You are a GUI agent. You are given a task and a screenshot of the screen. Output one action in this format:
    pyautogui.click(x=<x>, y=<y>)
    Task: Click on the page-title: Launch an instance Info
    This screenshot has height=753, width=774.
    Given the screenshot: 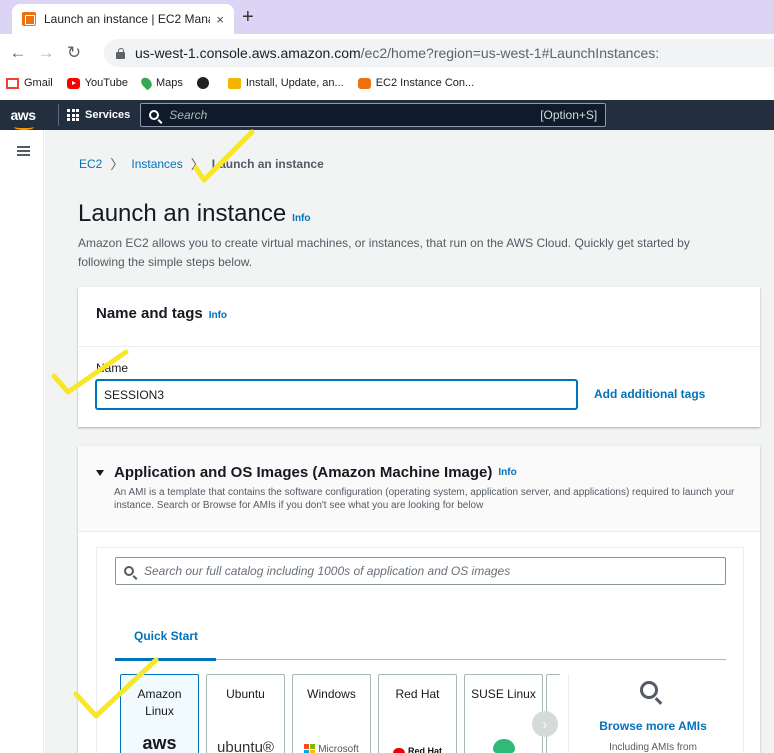 What is the action you would take?
    pyautogui.click(x=194, y=213)
    